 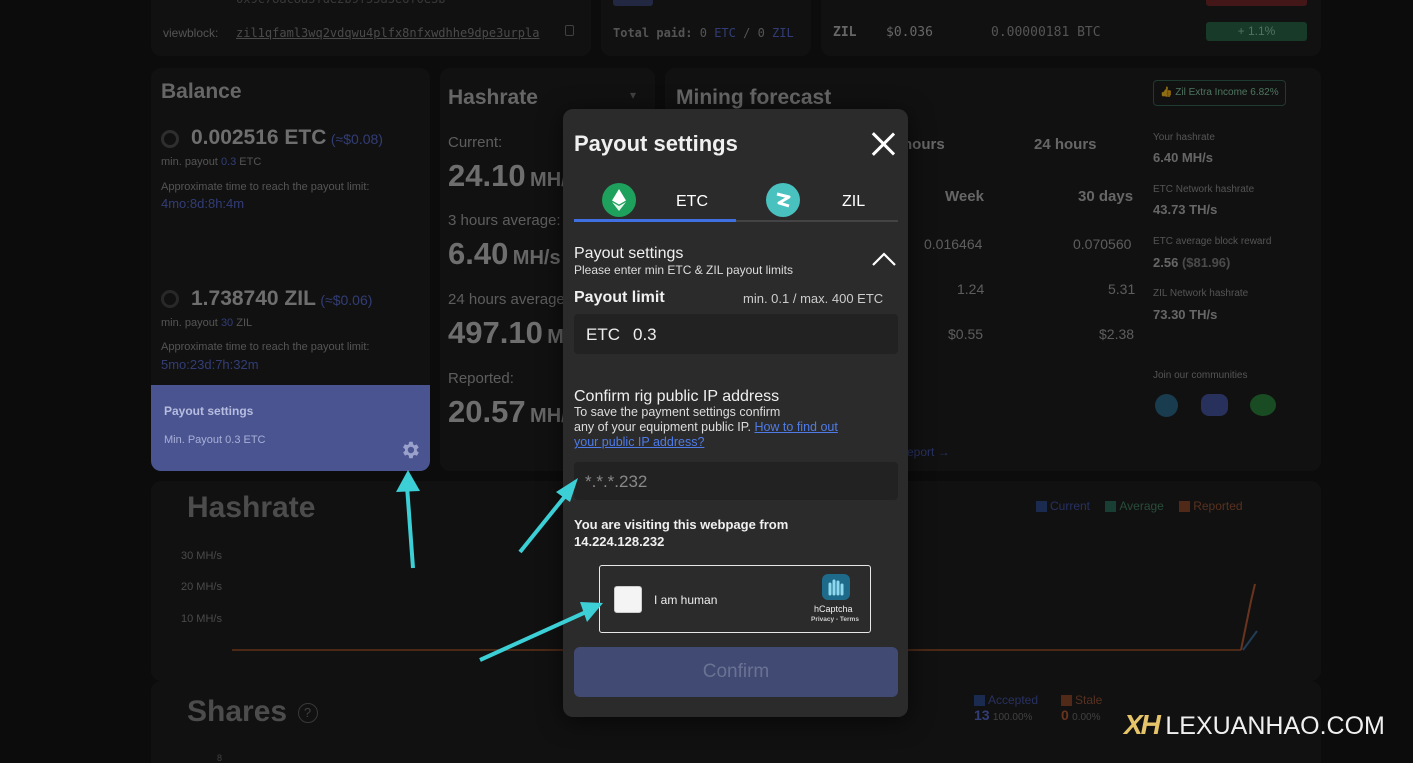 I want to click on watermark: XH LEXUANHAO.COM, so click(x=1254, y=725).